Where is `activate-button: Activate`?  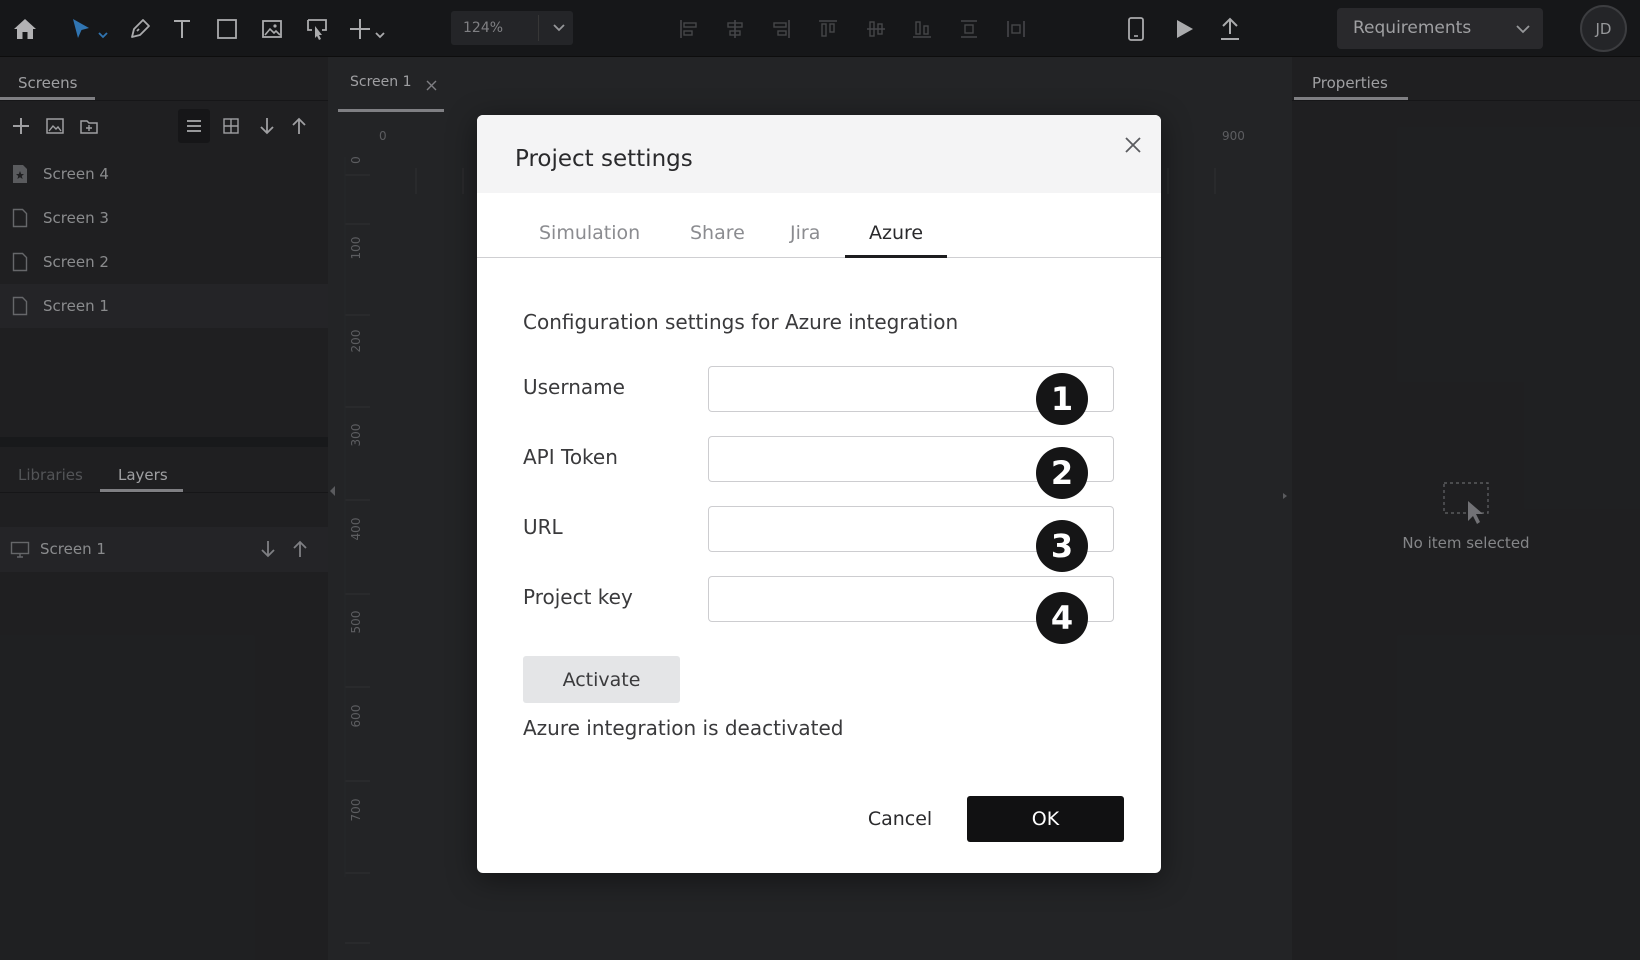
activate-button: Activate is located at coordinates (601, 679).